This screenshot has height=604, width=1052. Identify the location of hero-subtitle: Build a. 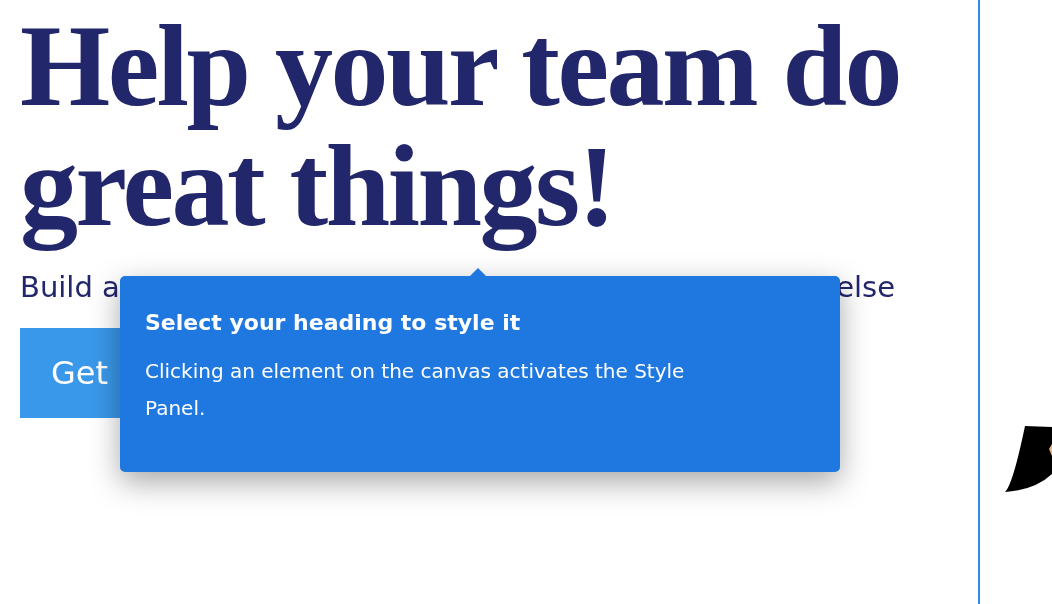
(70, 287).